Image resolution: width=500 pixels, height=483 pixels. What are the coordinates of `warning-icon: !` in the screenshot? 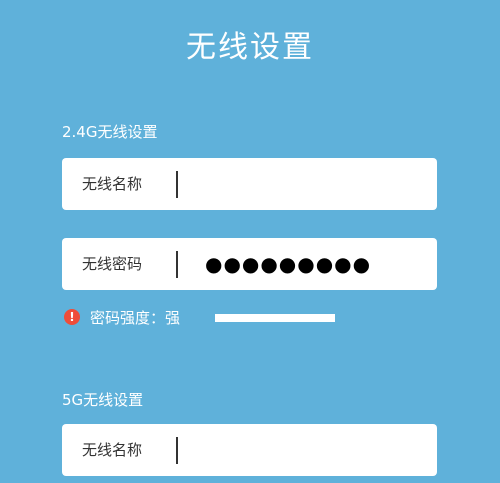 It's located at (72, 317).